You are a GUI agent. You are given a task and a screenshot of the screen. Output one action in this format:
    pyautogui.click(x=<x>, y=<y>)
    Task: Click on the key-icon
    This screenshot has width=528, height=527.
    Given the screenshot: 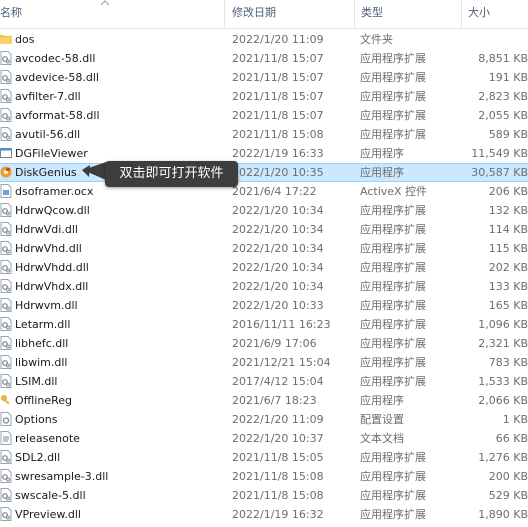 What is the action you would take?
    pyautogui.click(x=6, y=400)
    